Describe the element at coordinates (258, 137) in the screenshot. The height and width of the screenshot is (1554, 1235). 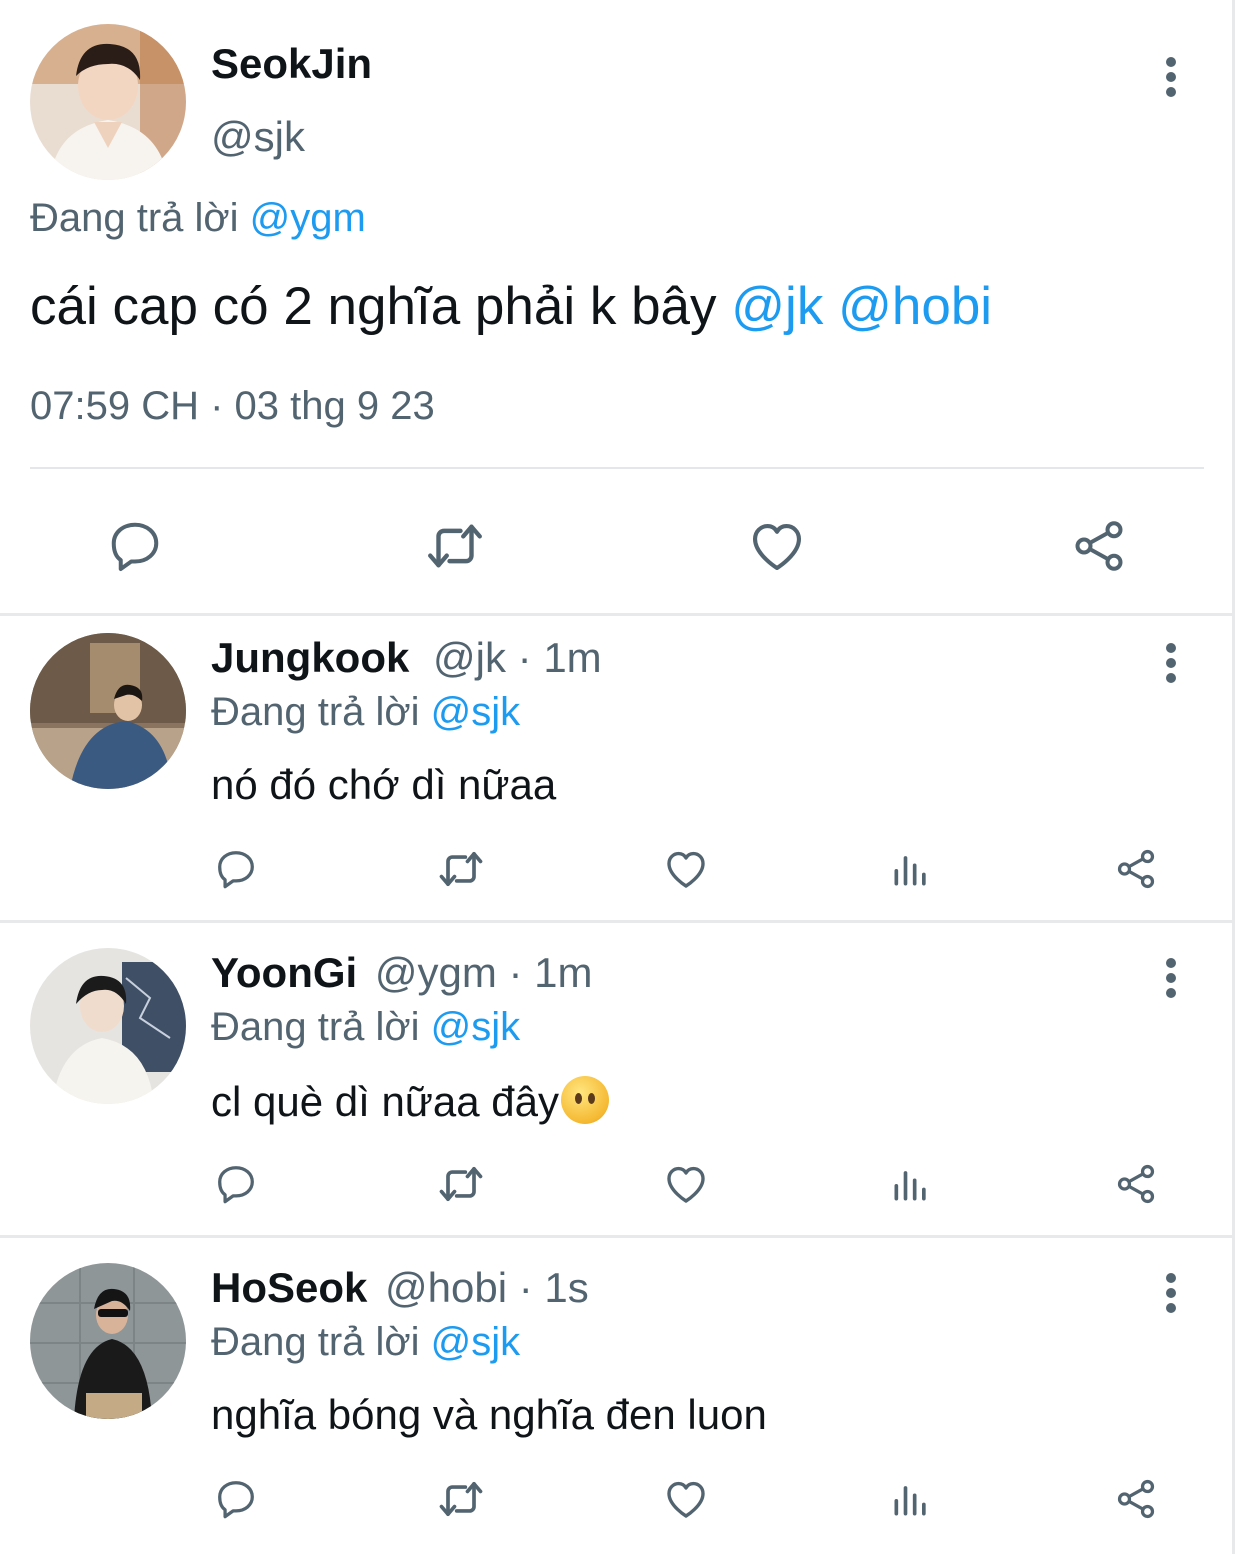
I see `user-handle: @sjk` at that location.